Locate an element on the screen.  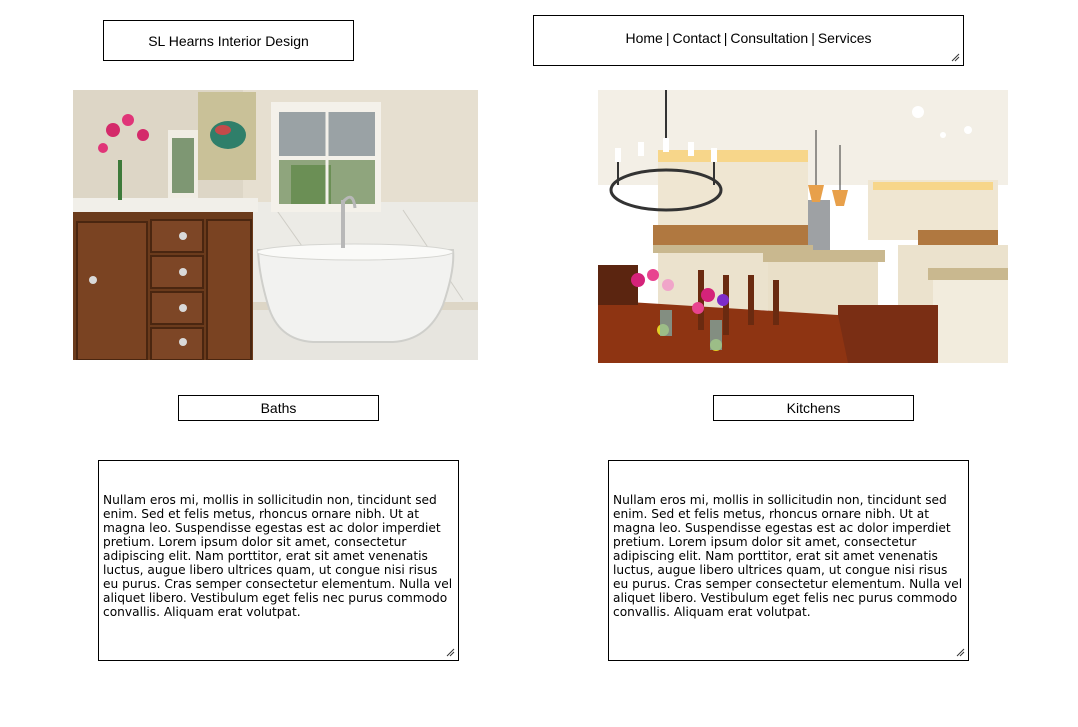
nav-home-link: Home is located at coordinates (643, 38).